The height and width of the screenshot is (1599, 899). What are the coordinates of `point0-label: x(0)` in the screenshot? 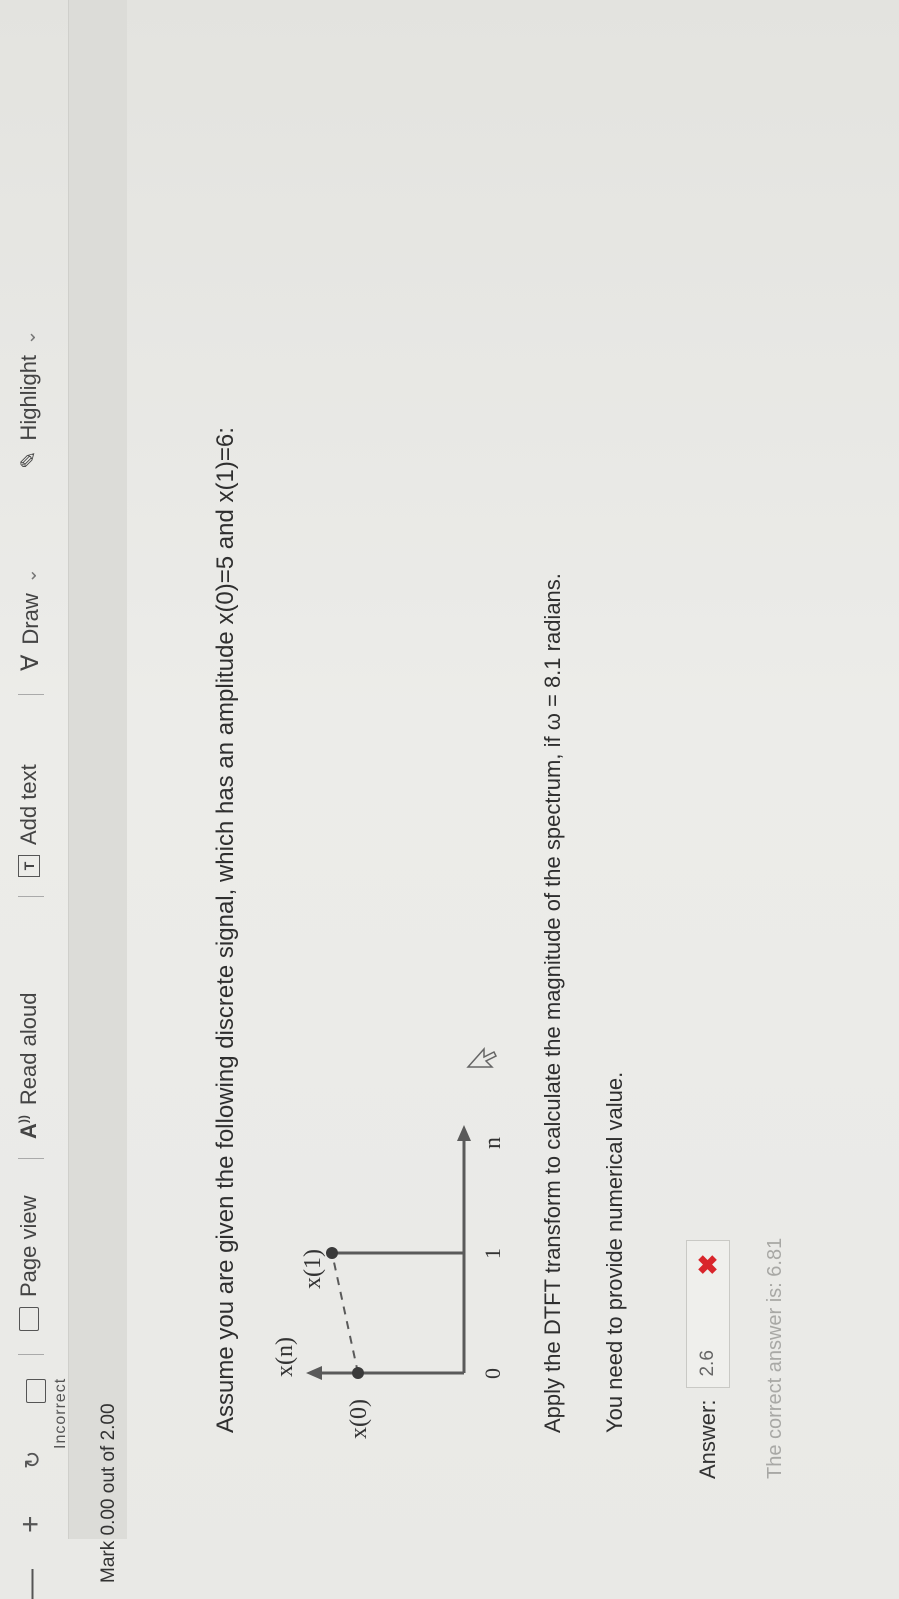 It's located at (359, 1419).